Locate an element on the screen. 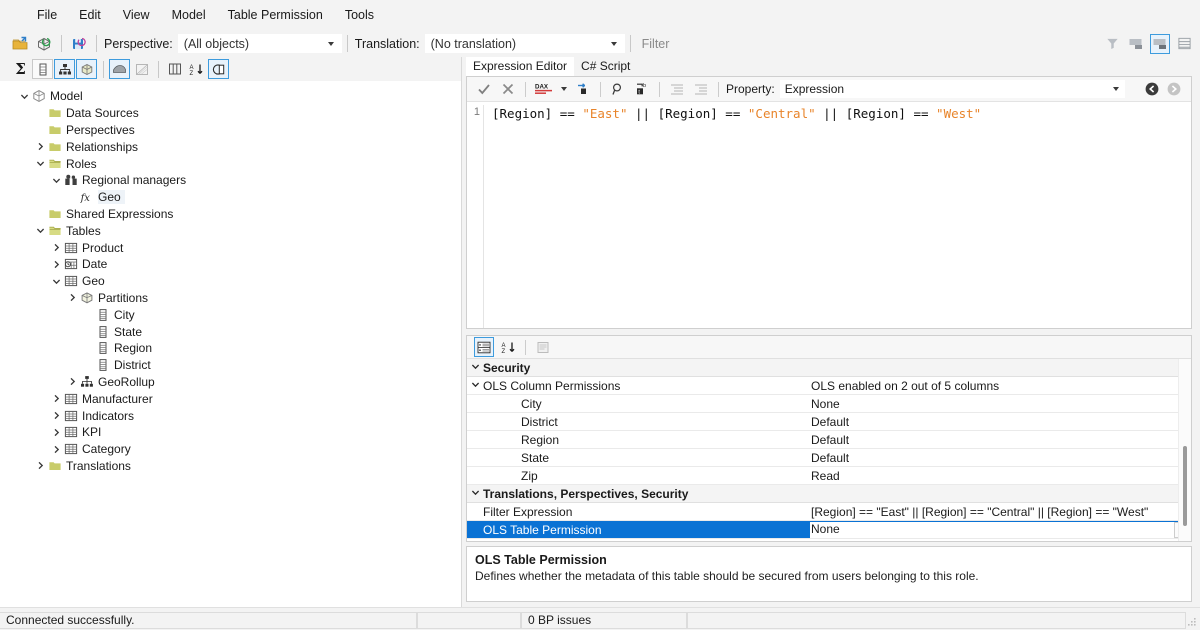  property-row: District Default is located at coordinates (829, 422).